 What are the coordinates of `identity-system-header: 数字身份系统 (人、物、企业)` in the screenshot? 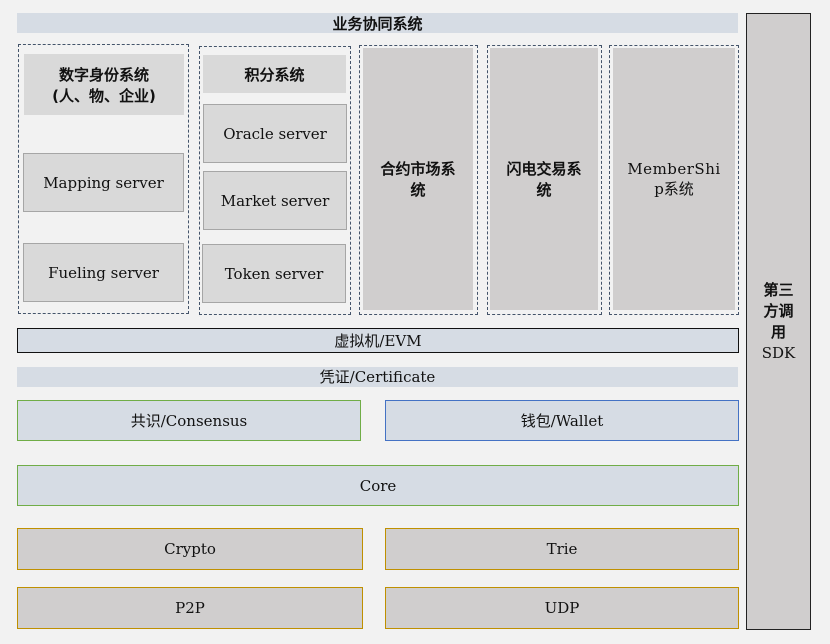 It's located at (104, 84).